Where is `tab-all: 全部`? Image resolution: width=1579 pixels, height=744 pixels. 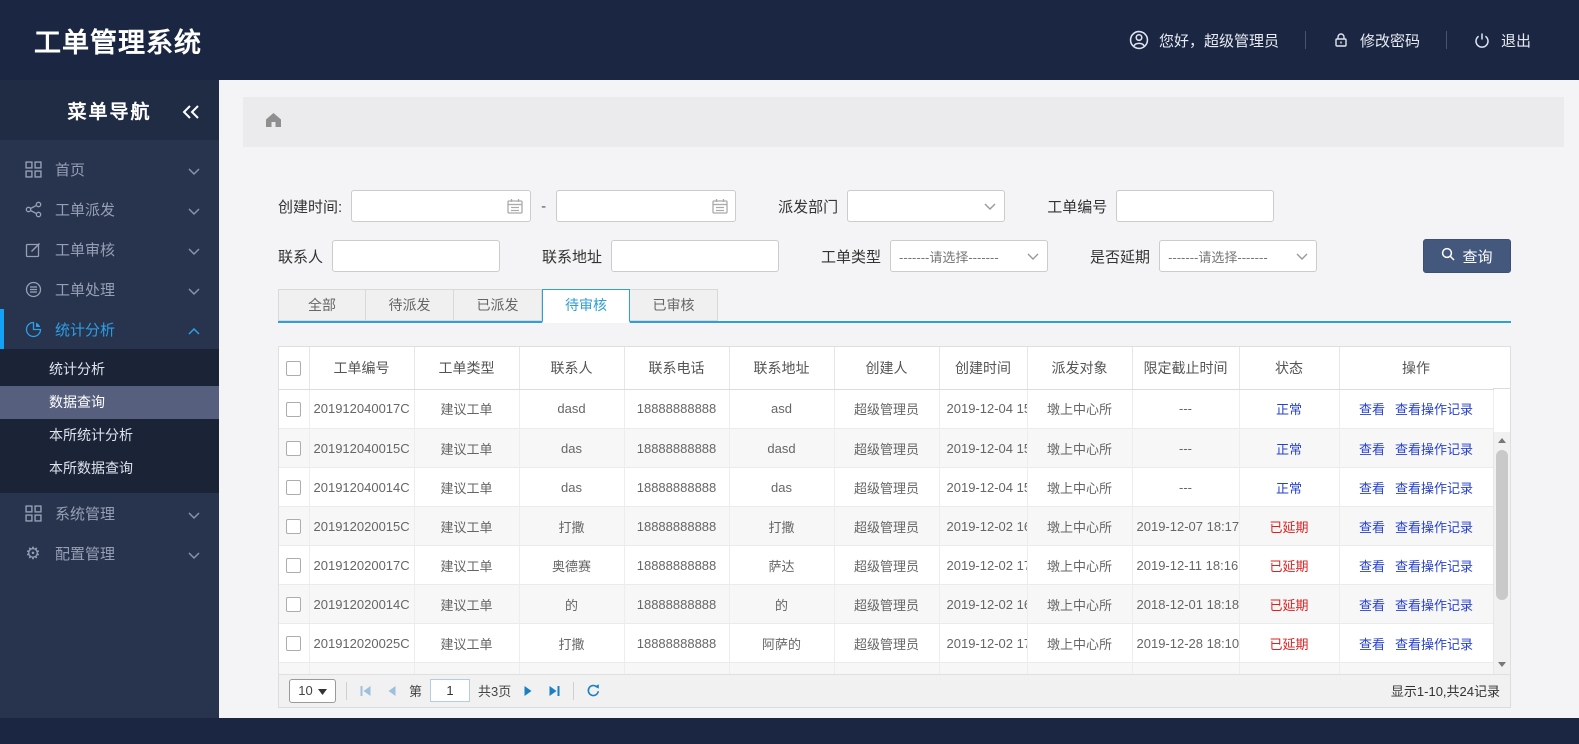
tab-all: 全部 is located at coordinates (322, 305).